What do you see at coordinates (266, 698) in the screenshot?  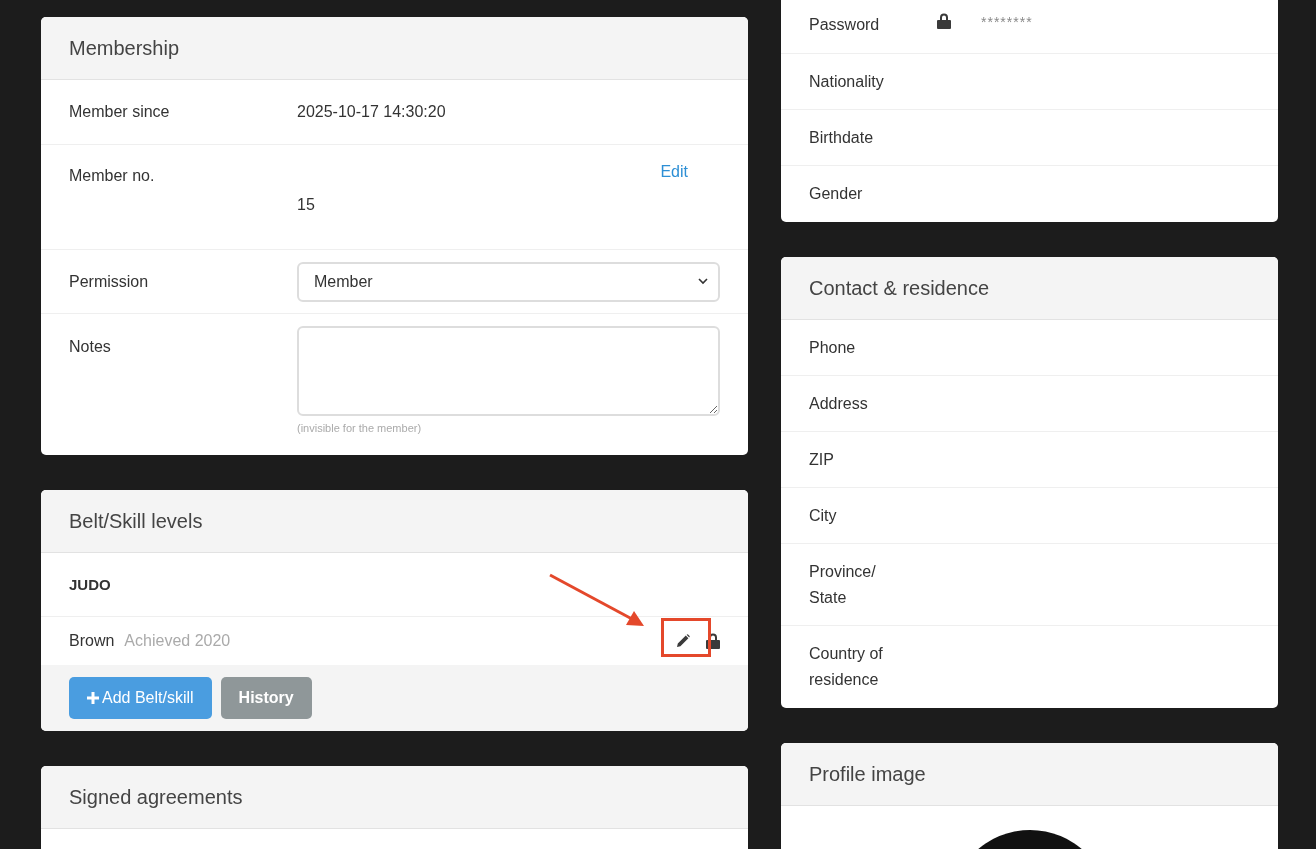 I see `history-button: History` at bounding box center [266, 698].